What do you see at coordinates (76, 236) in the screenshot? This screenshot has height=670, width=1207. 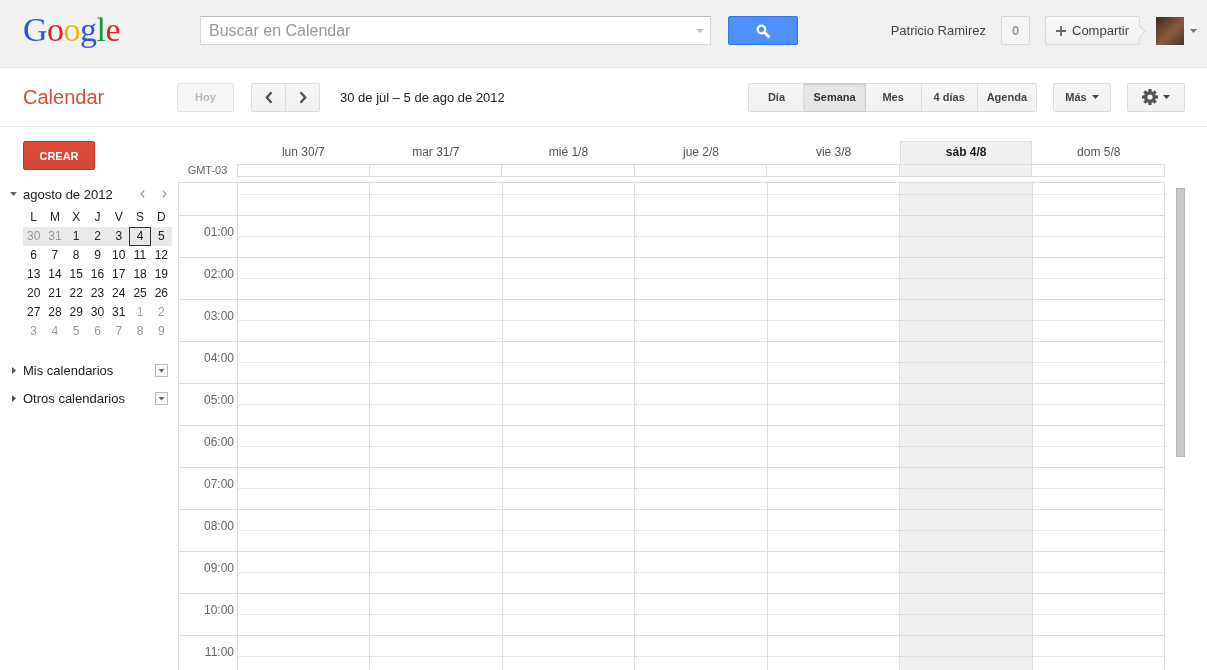 I see `calendar-day: 1` at bounding box center [76, 236].